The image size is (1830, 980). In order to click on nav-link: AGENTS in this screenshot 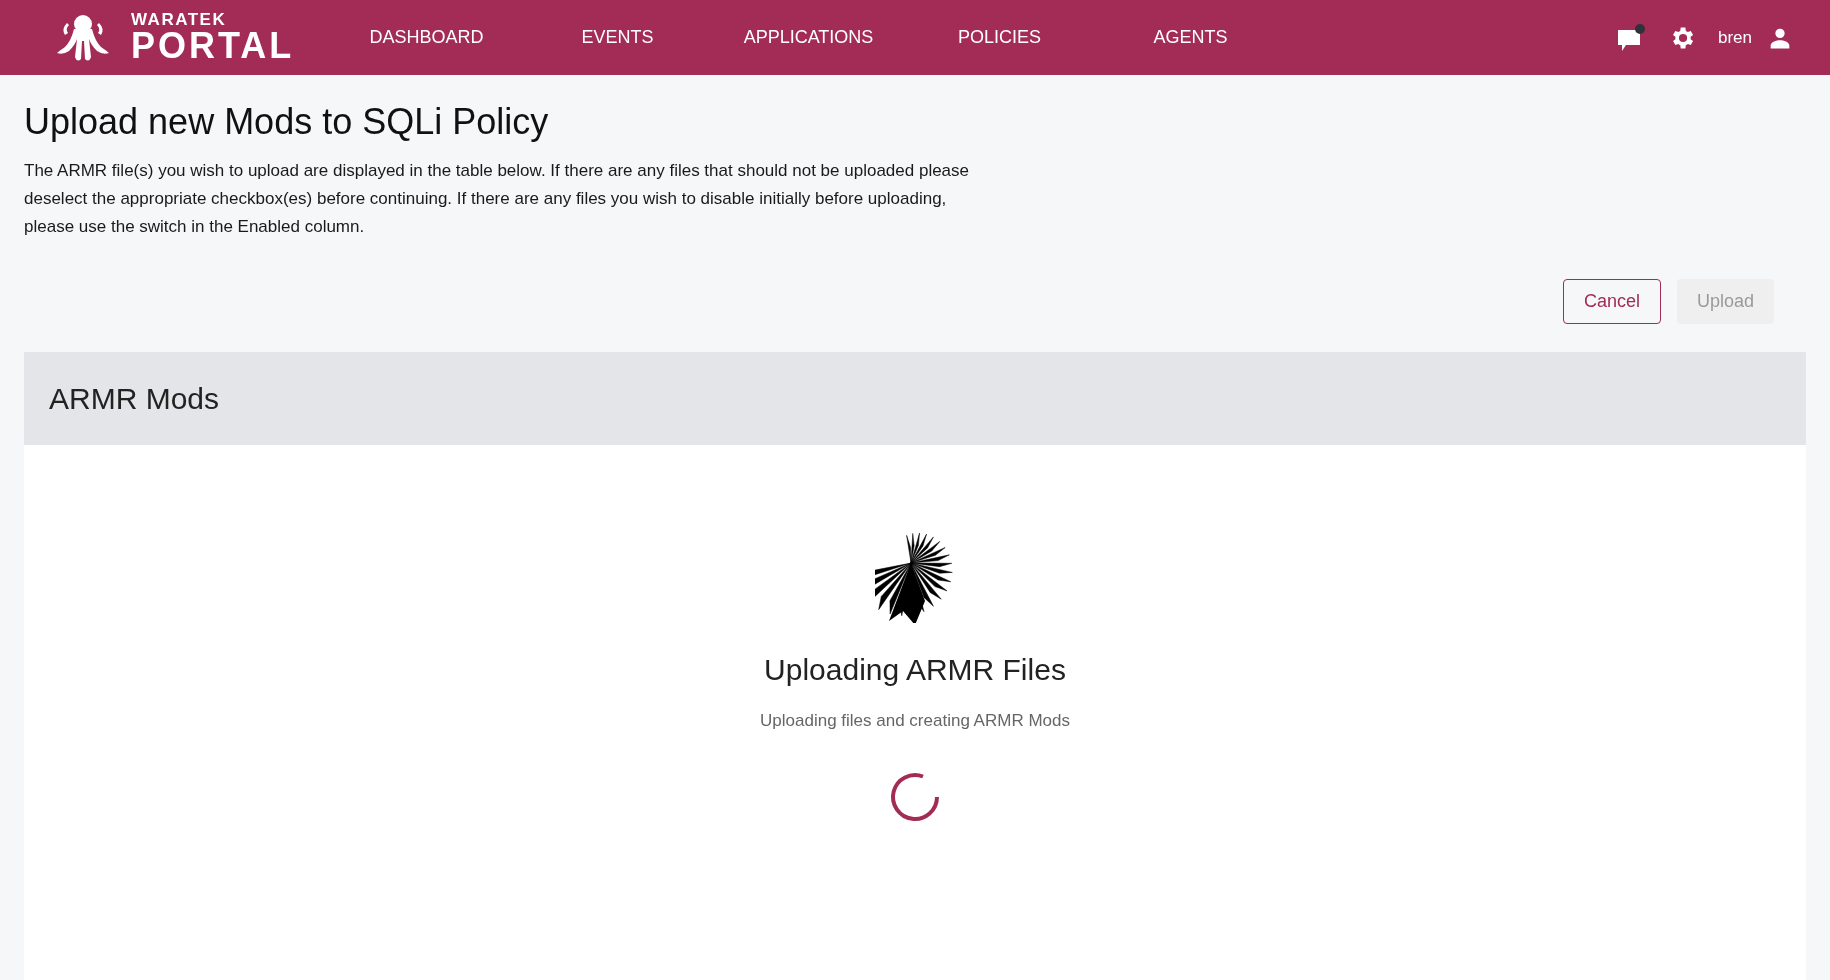, I will do `click(1190, 37)`.